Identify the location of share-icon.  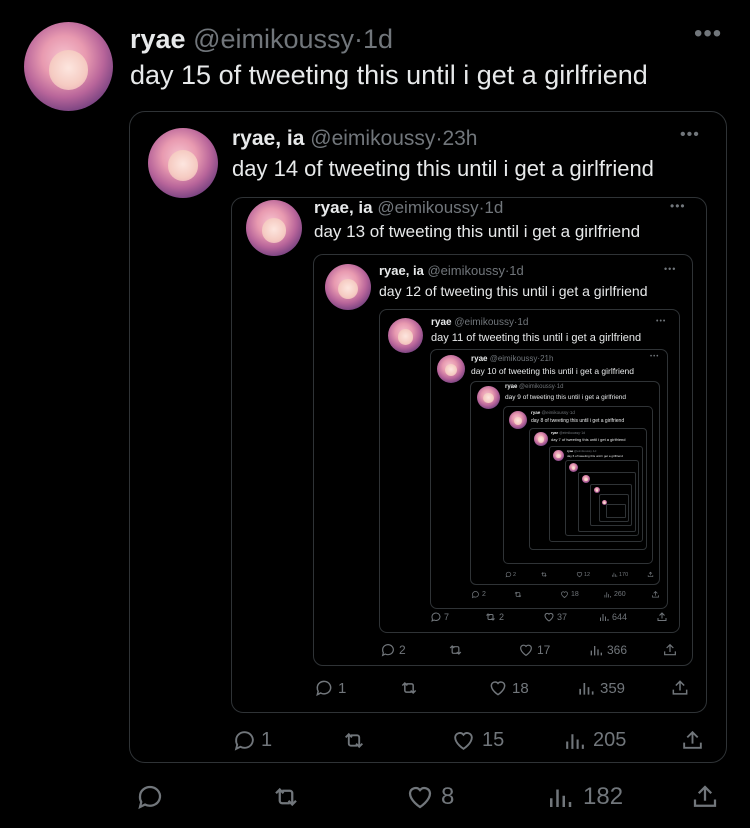
(670, 649).